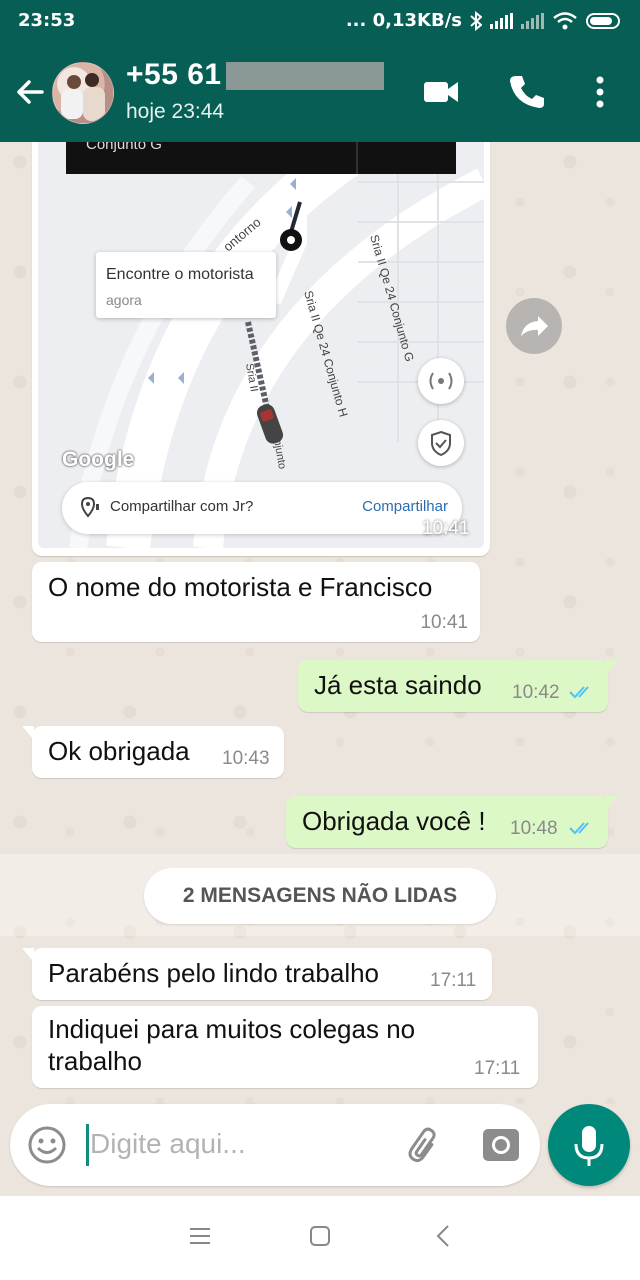 This screenshot has width=640, height=1280. Describe the element at coordinates (89, 507) in the screenshot. I see `location-pin-icon` at that location.